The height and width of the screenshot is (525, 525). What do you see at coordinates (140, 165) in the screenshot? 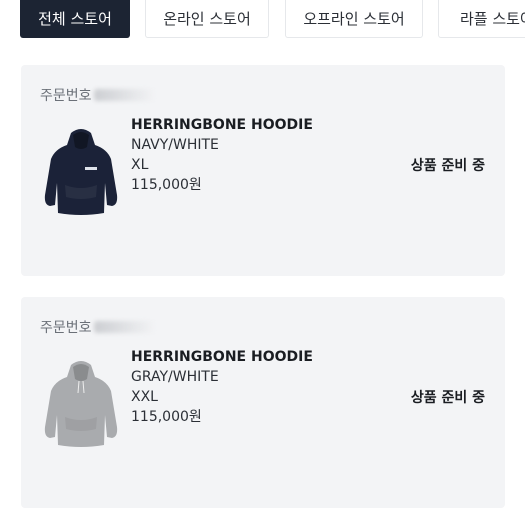
I see `product-size: XL` at bounding box center [140, 165].